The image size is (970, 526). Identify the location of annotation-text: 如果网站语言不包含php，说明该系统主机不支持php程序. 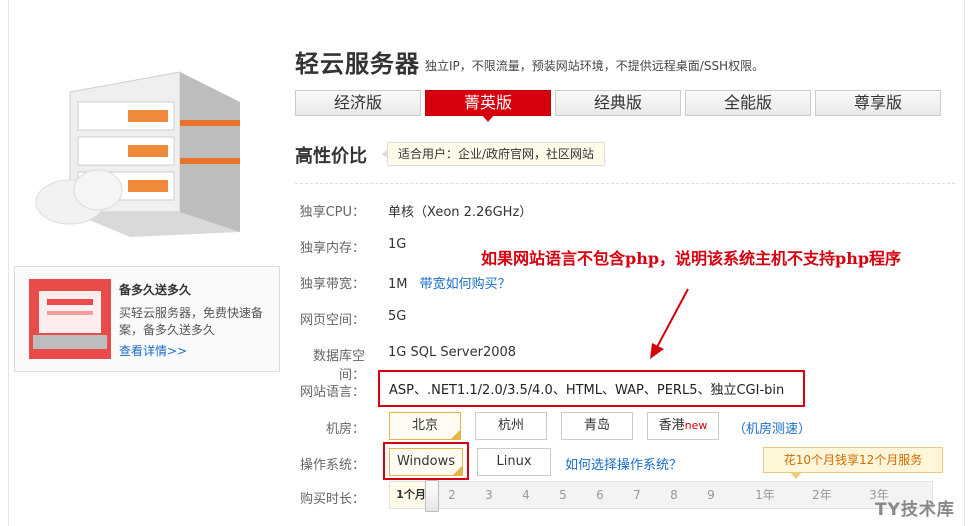
(691, 258).